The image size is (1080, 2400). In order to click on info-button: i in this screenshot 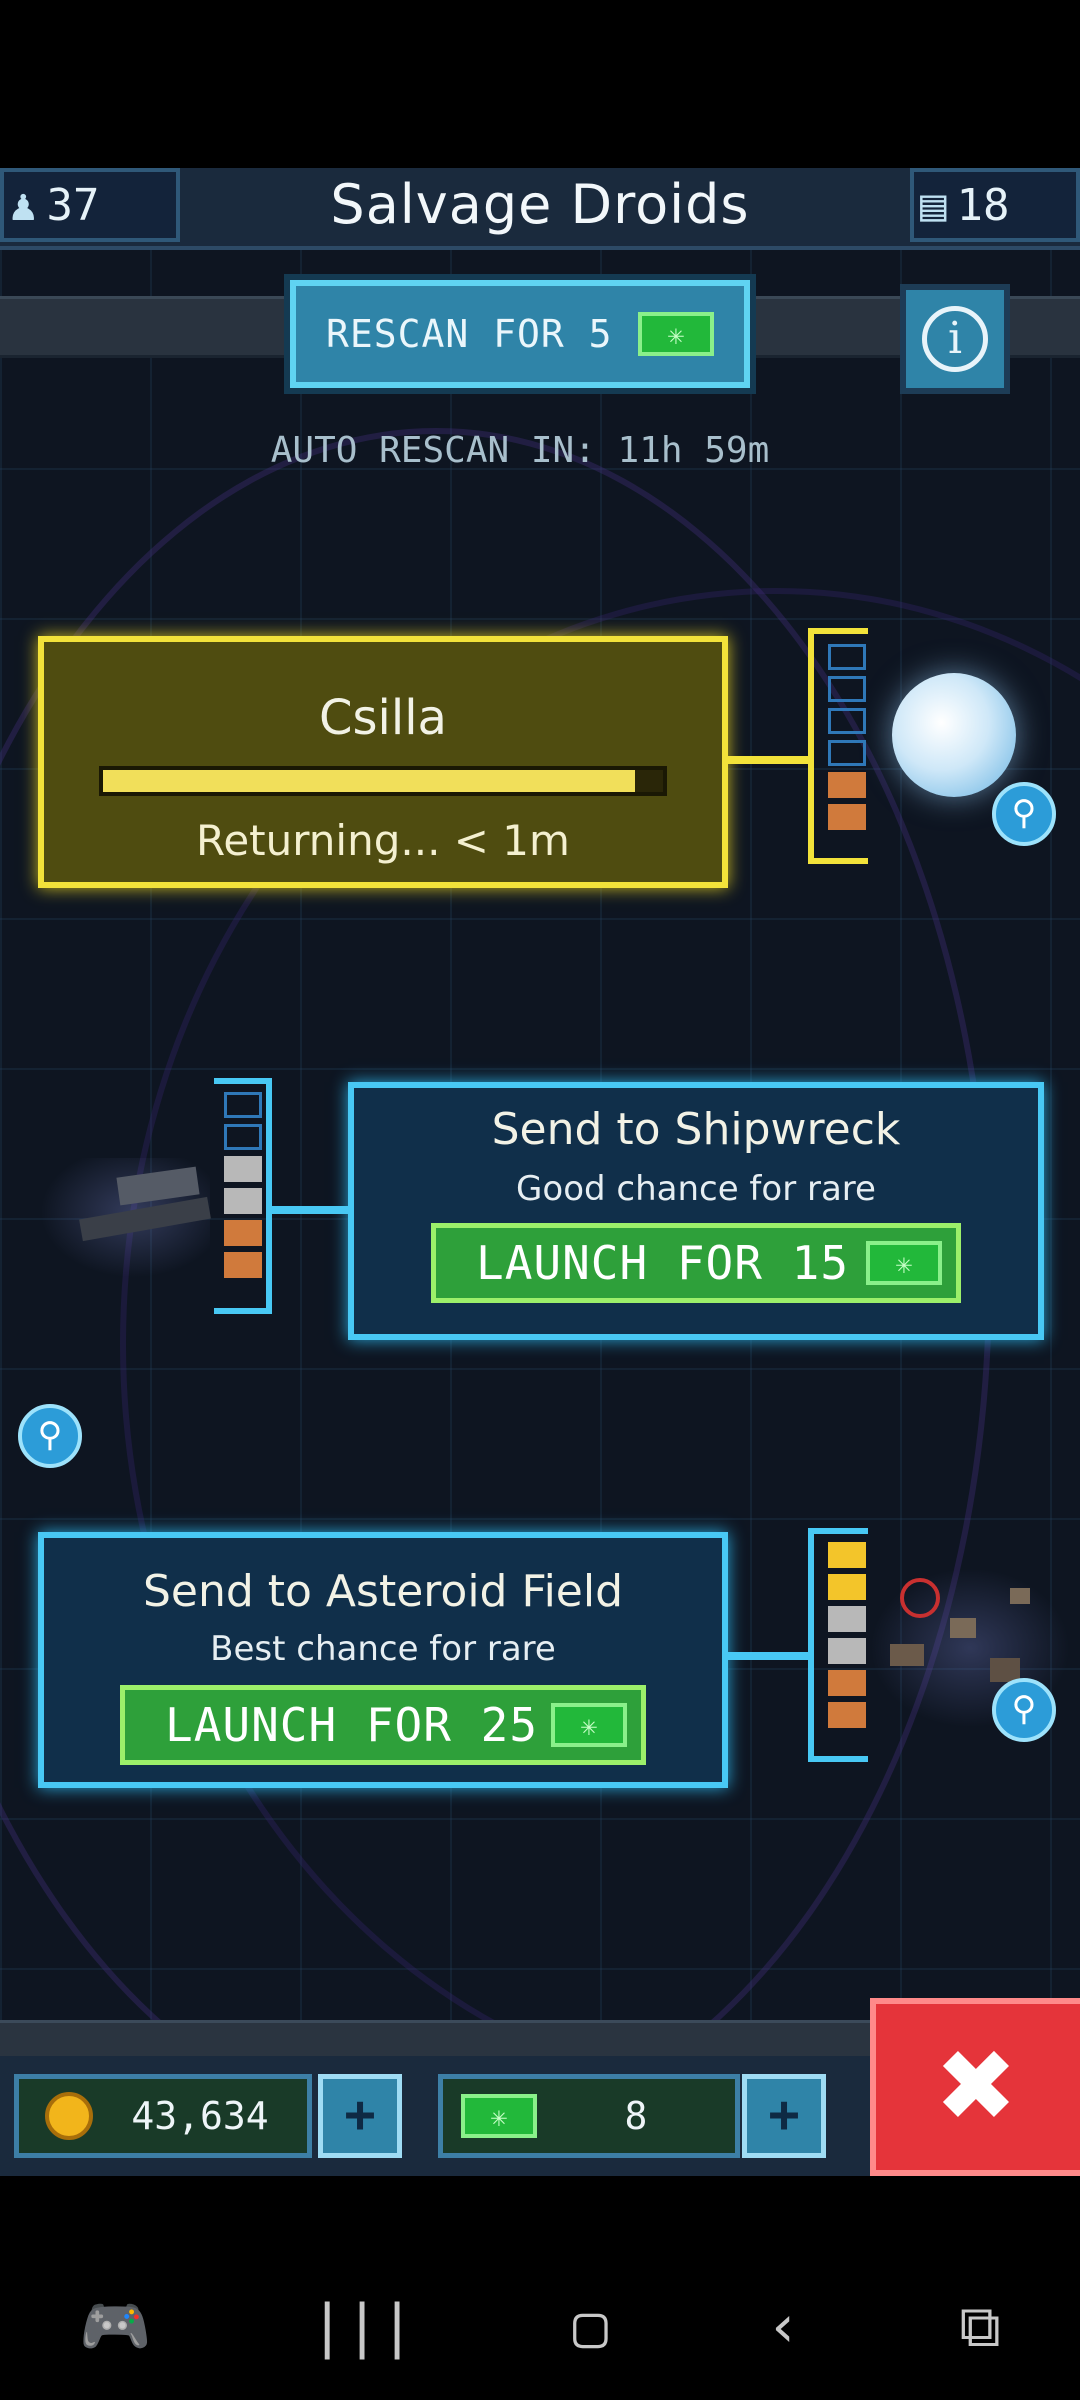, I will do `click(955, 339)`.